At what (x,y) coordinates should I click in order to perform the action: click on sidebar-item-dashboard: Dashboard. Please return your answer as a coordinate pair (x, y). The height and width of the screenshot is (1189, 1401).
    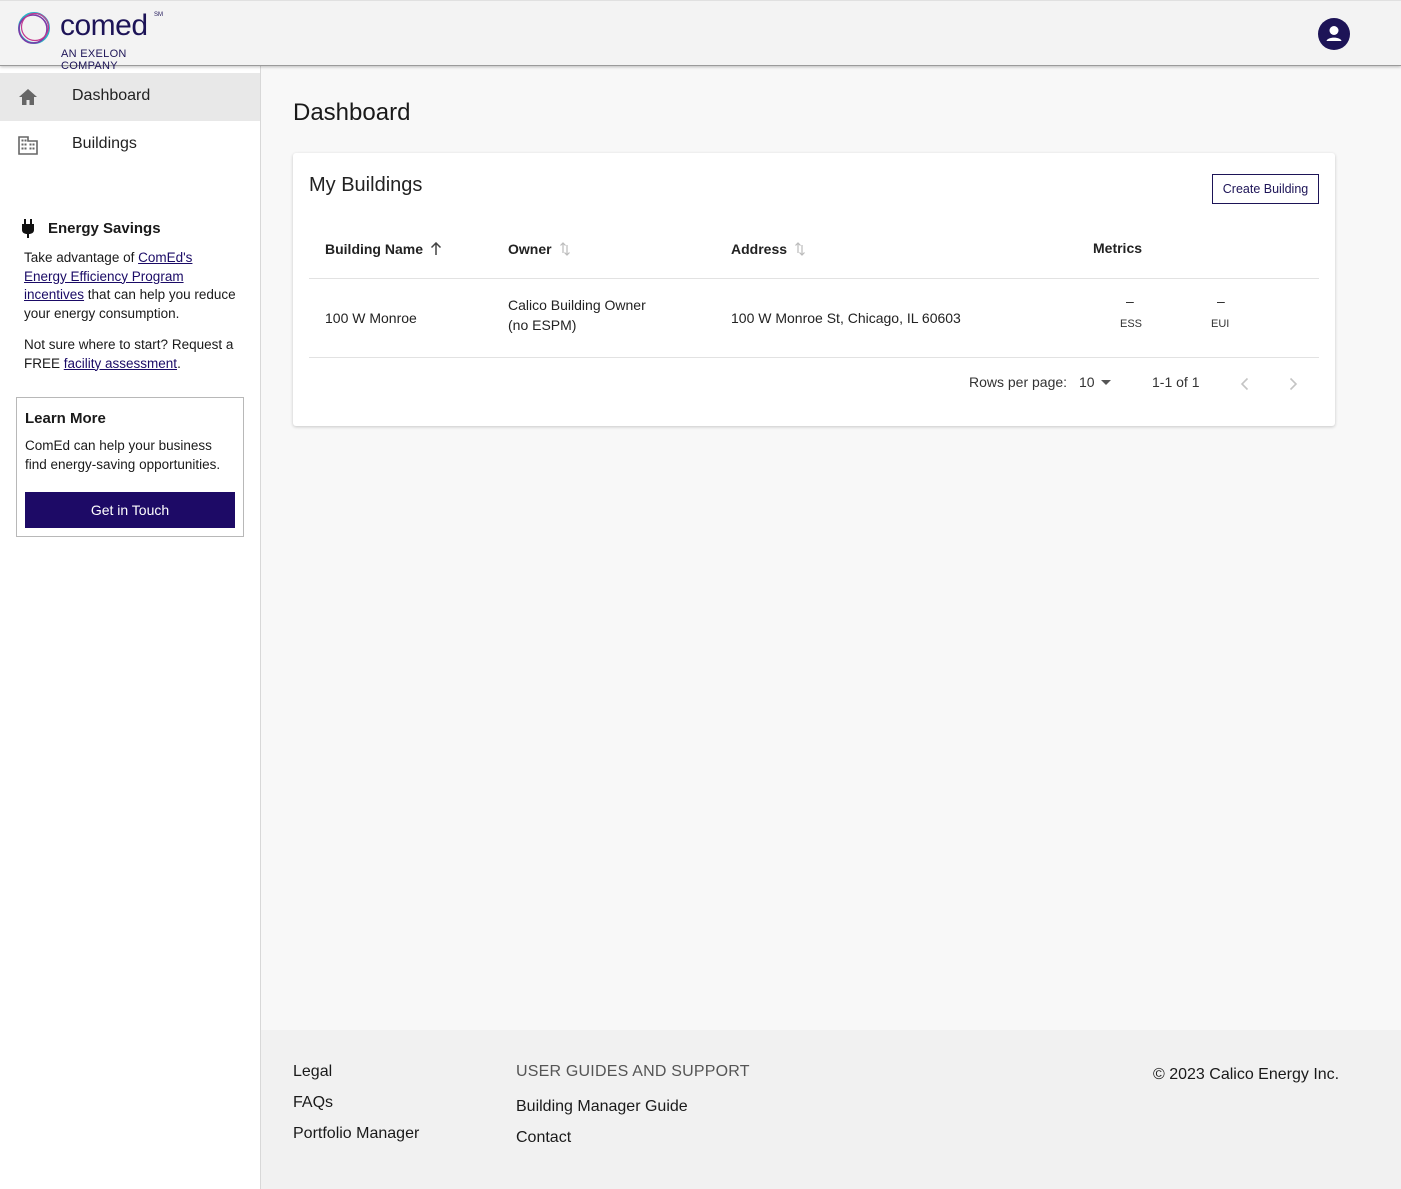
    Looking at the image, I should click on (130, 97).